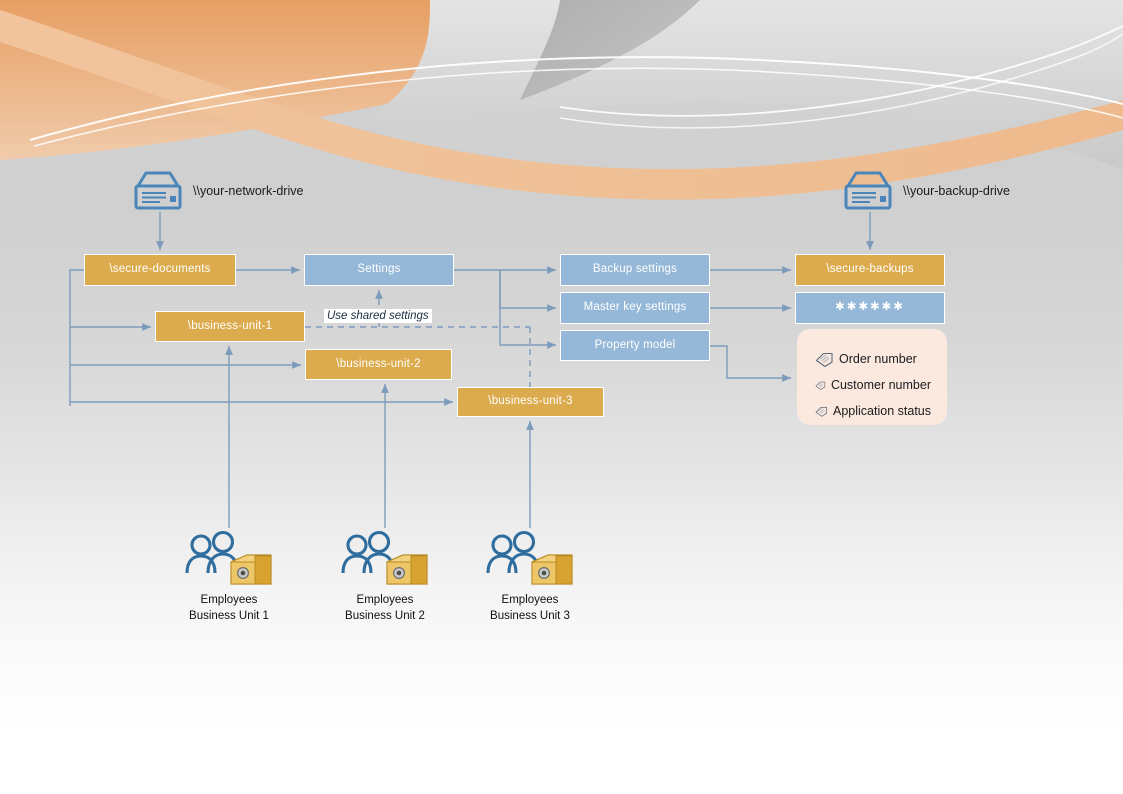  I want to click on node-secure-backups: \secure-backups, so click(870, 270).